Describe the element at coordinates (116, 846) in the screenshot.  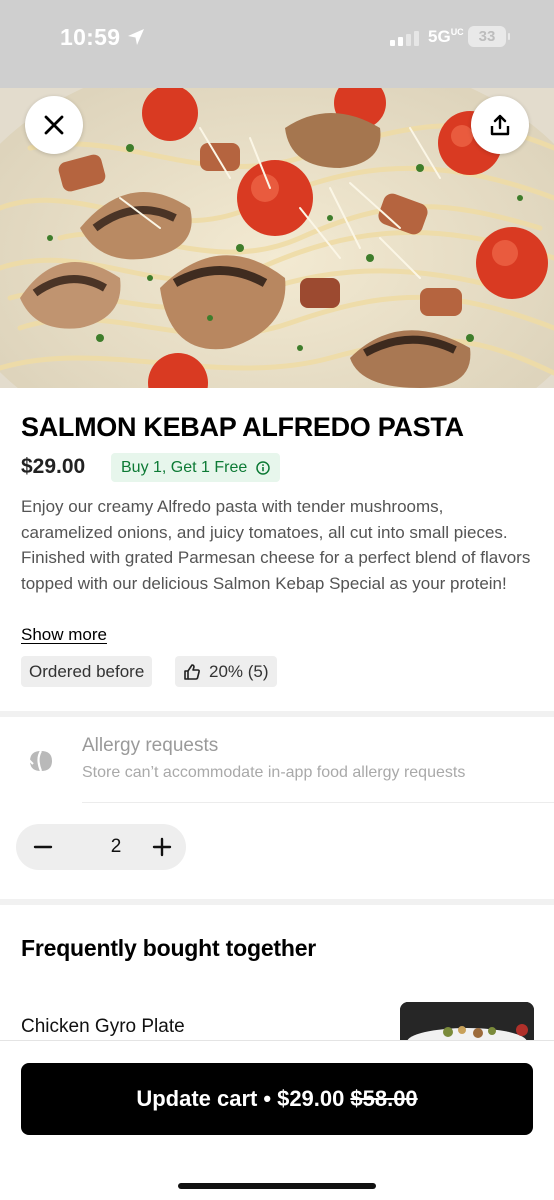
I see `quantity-value: 2` at that location.